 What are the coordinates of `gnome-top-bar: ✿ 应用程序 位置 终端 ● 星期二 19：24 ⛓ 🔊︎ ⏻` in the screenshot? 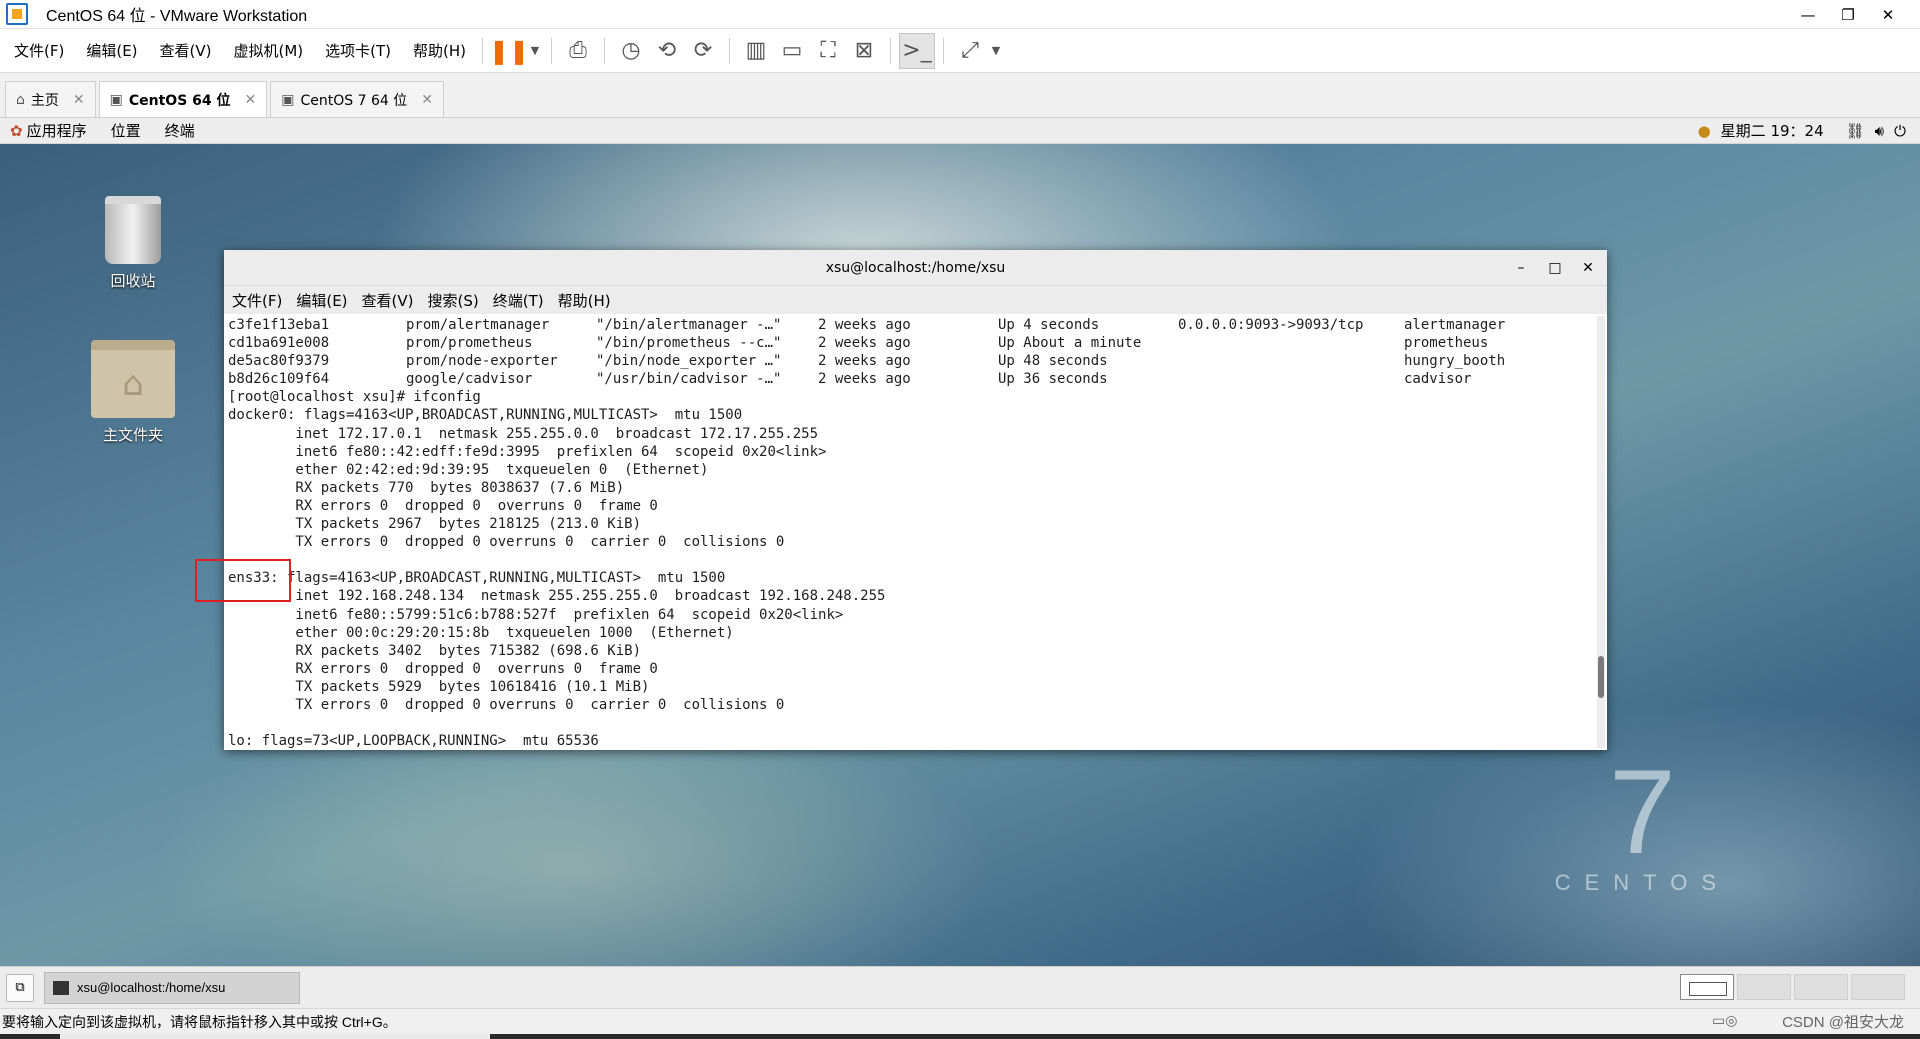 It's located at (960, 131).